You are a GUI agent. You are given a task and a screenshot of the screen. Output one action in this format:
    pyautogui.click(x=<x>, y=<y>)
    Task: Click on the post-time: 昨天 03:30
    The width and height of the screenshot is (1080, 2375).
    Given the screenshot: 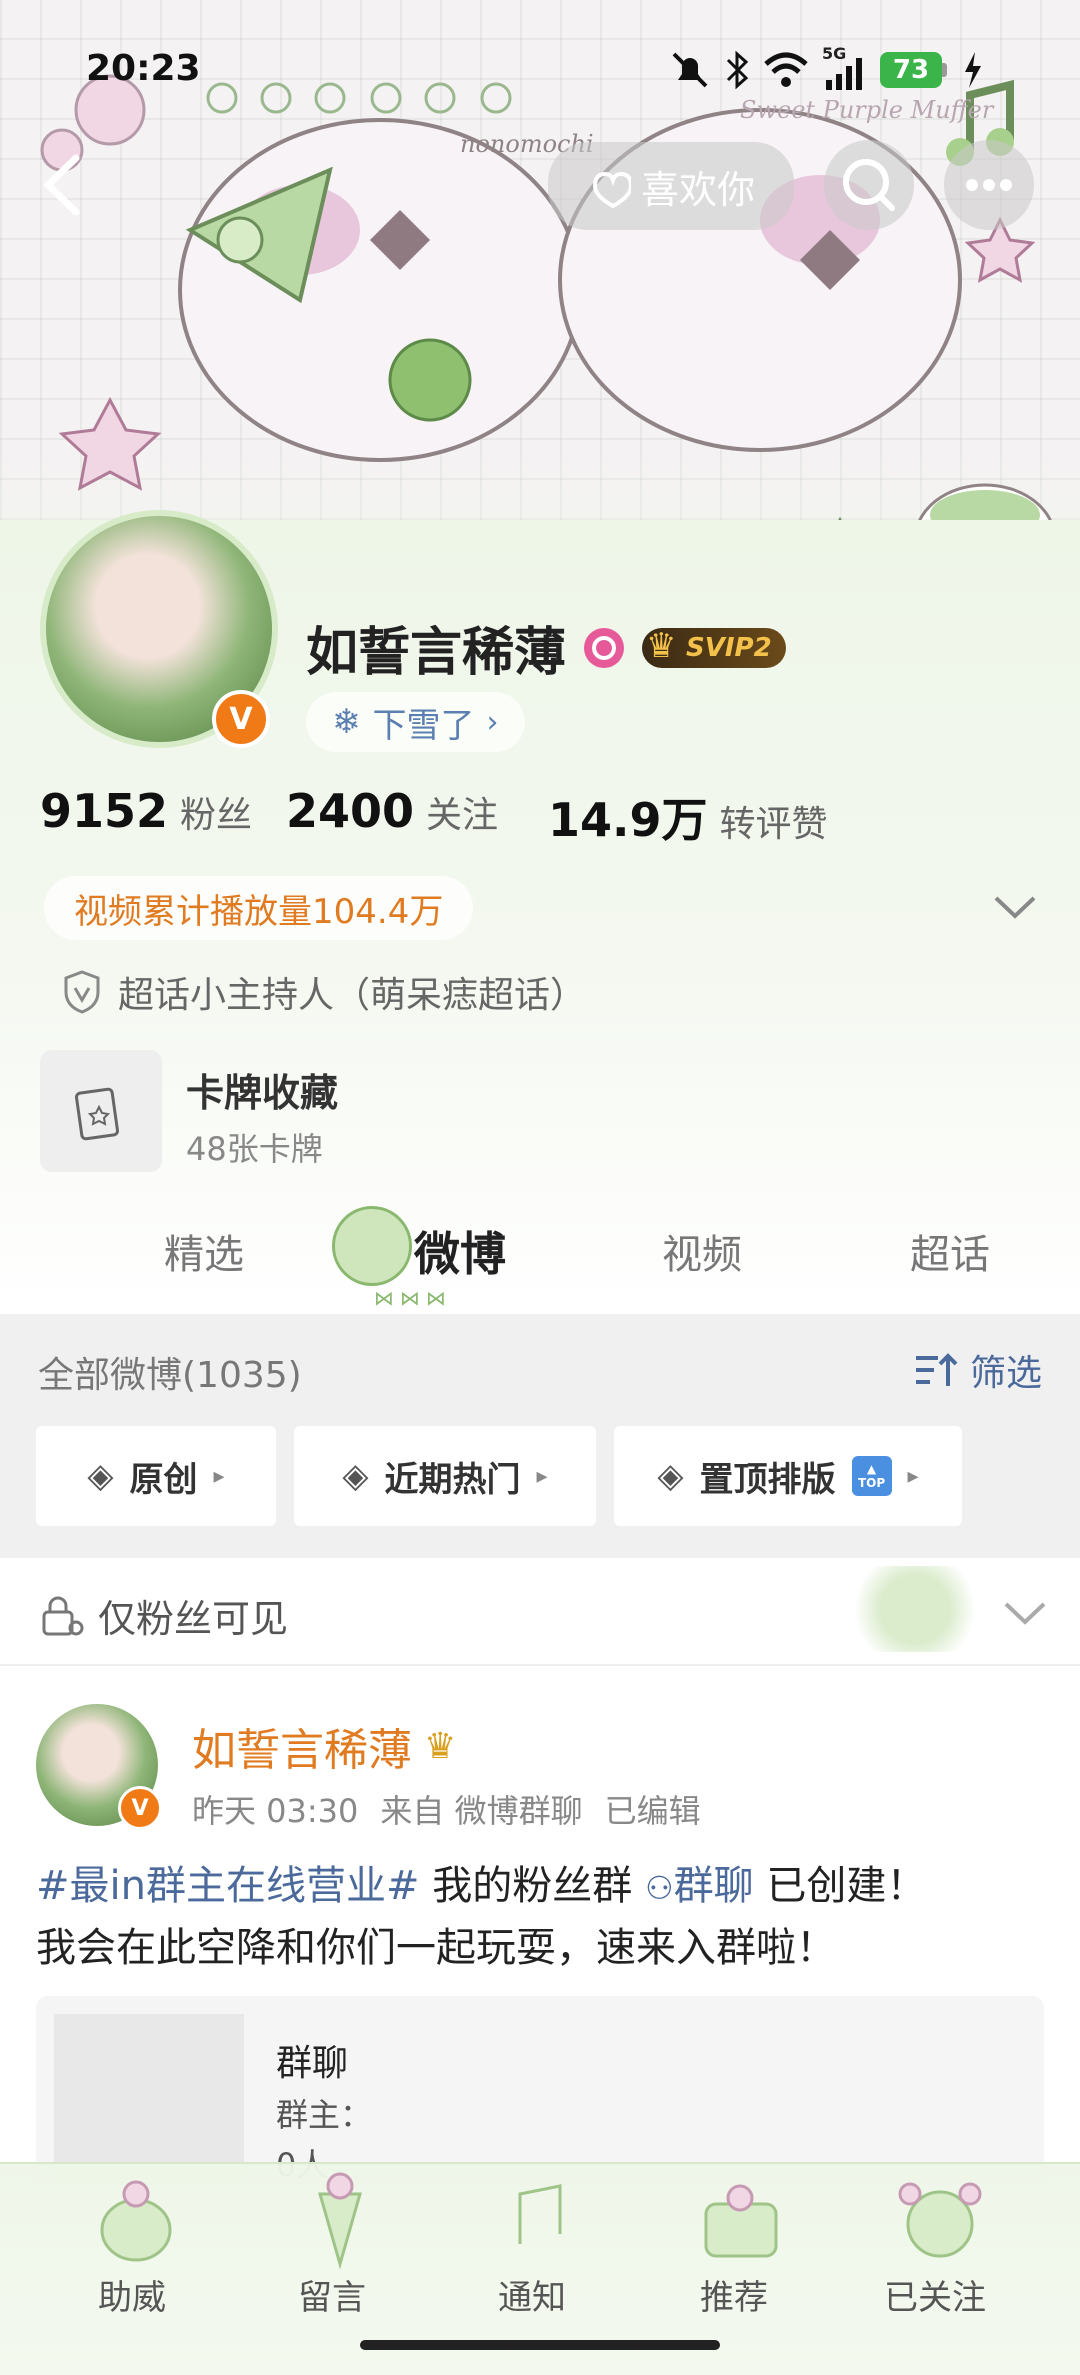 What is the action you would take?
    pyautogui.click(x=275, y=1811)
    